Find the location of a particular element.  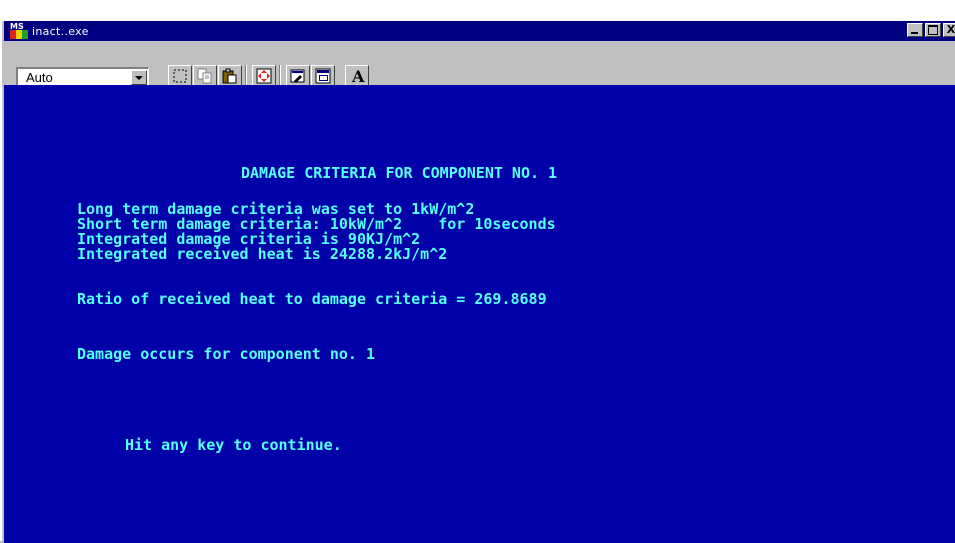

font-button: A is located at coordinates (357, 76).